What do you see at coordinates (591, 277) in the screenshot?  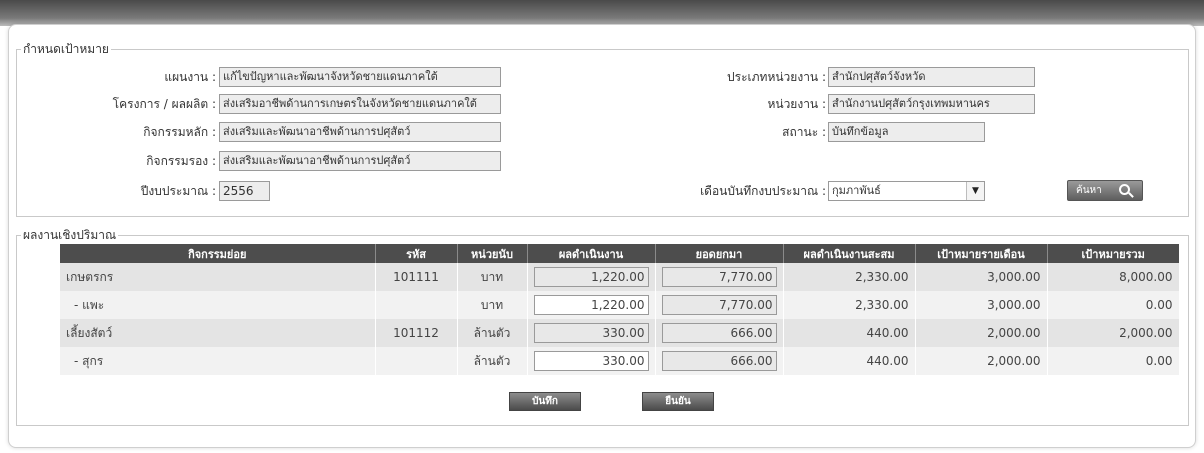 I see `result-field: 1,220.00` at bounding box center [591, 277].